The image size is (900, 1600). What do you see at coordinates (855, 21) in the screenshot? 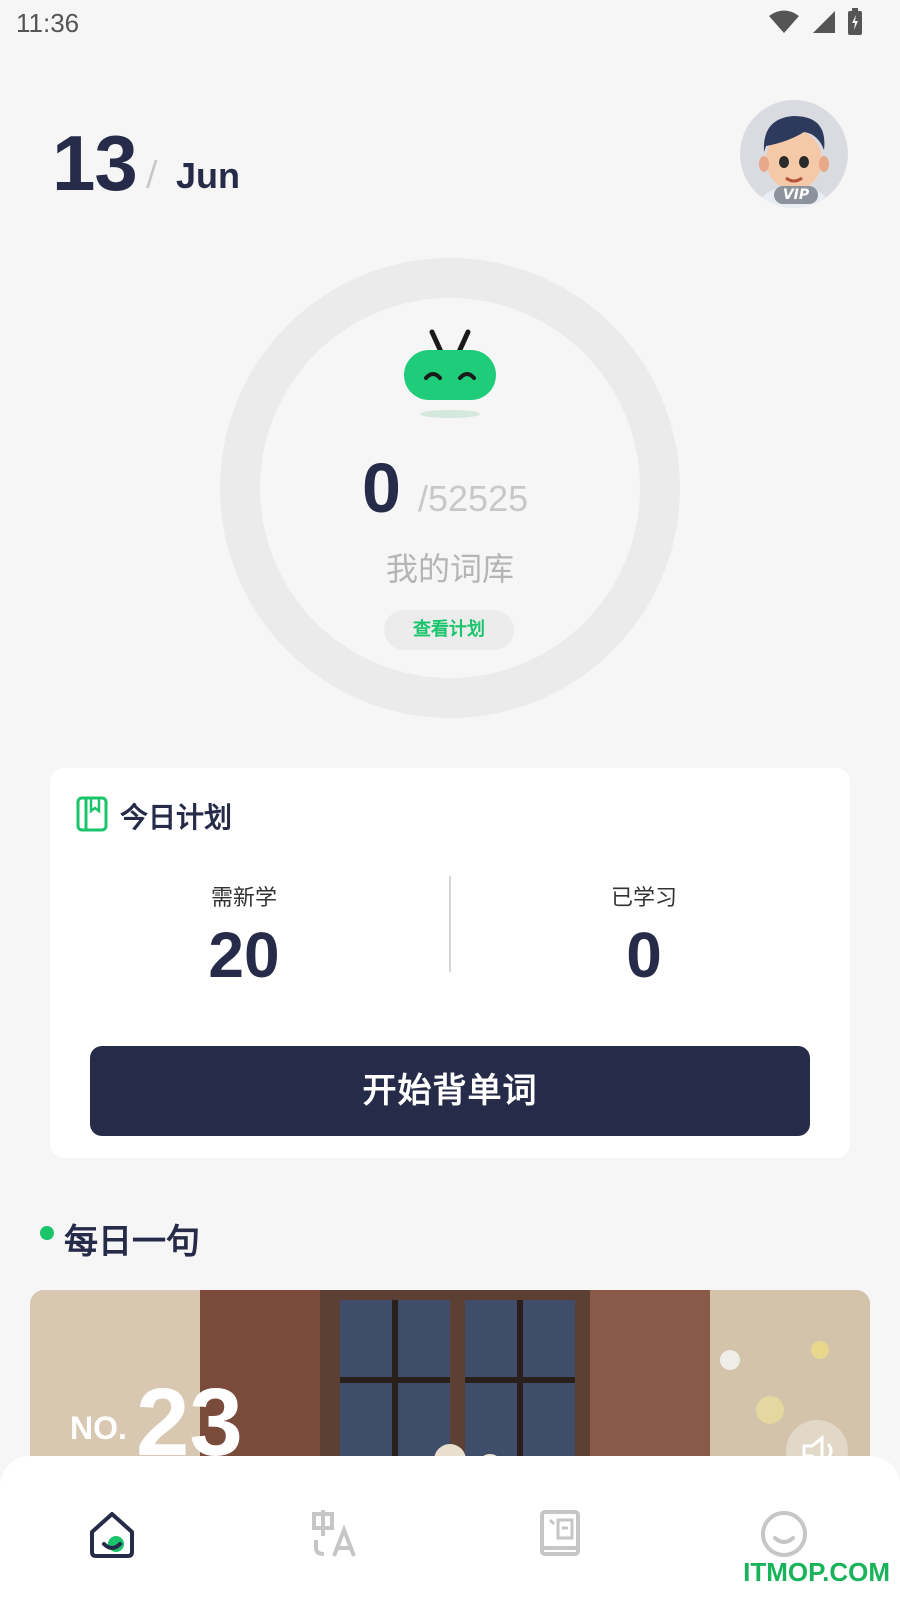
I see `battery-icon` at bounding box center [855, 21].